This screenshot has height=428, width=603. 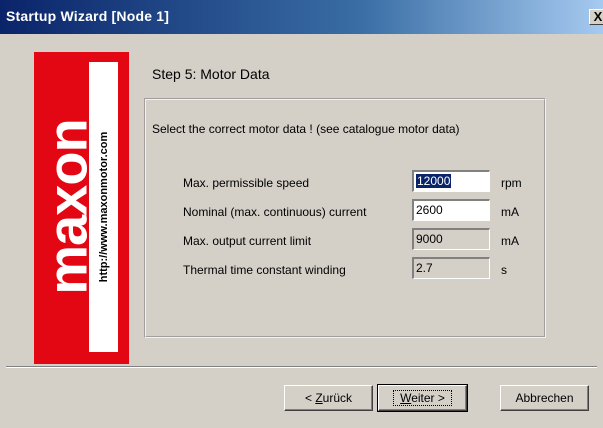 I want to click on output-current-limit-field: 9000, so click(x=451, y=239).